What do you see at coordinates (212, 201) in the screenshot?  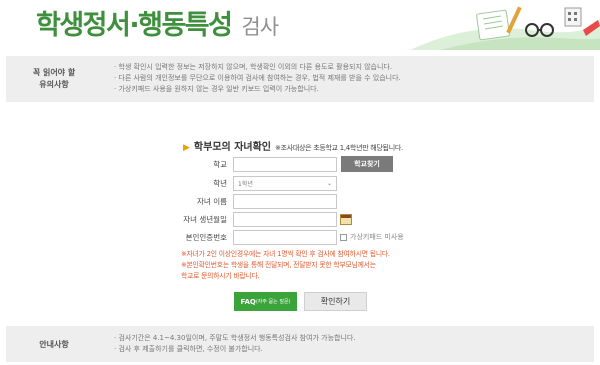 I see `child-name-label: 자녀 이름` at bounding box center [212, 201].